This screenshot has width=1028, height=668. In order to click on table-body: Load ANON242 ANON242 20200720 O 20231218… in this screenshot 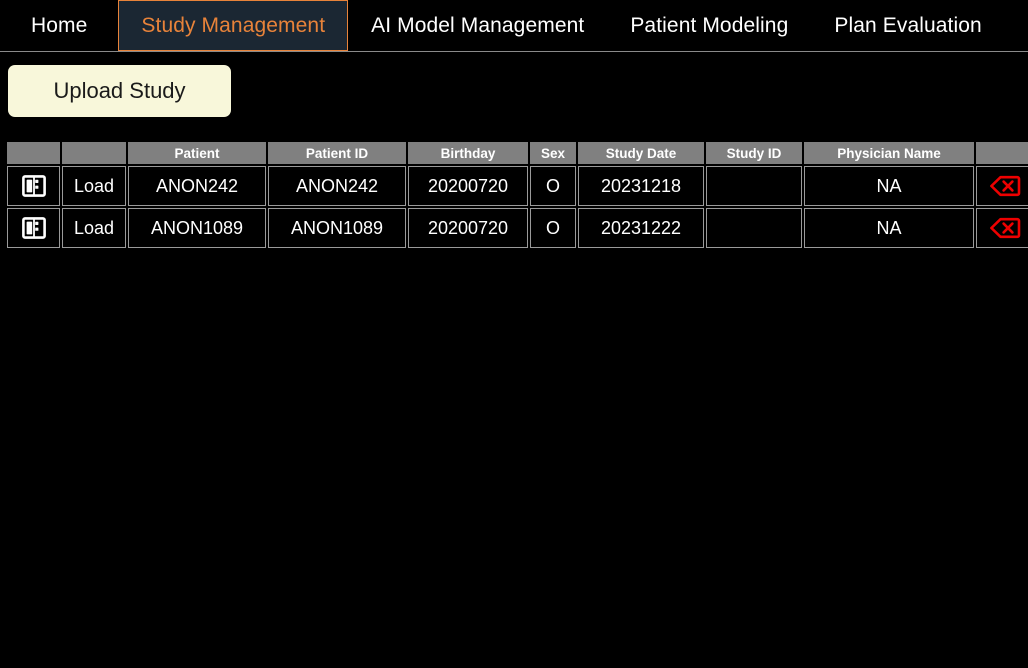, I will do `click(517, 207)`.